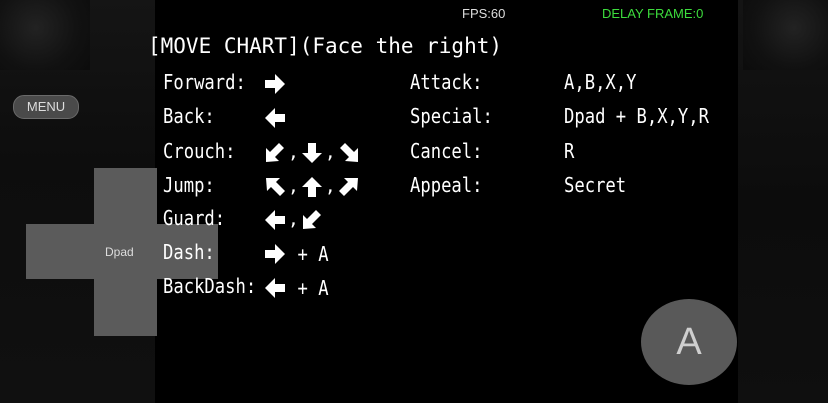 The height and width of the screenshot is (403, 828). What do you see at coordinates (689, 342) in the screenshot?
I see `a-button: A` at bounding box center [689, 342].